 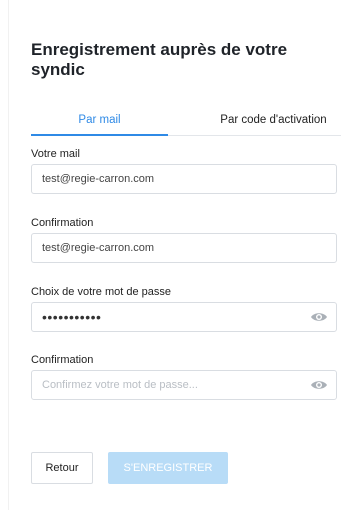 I want to click on password-confirm-label: Confirmation, so click(x=62, y=360).